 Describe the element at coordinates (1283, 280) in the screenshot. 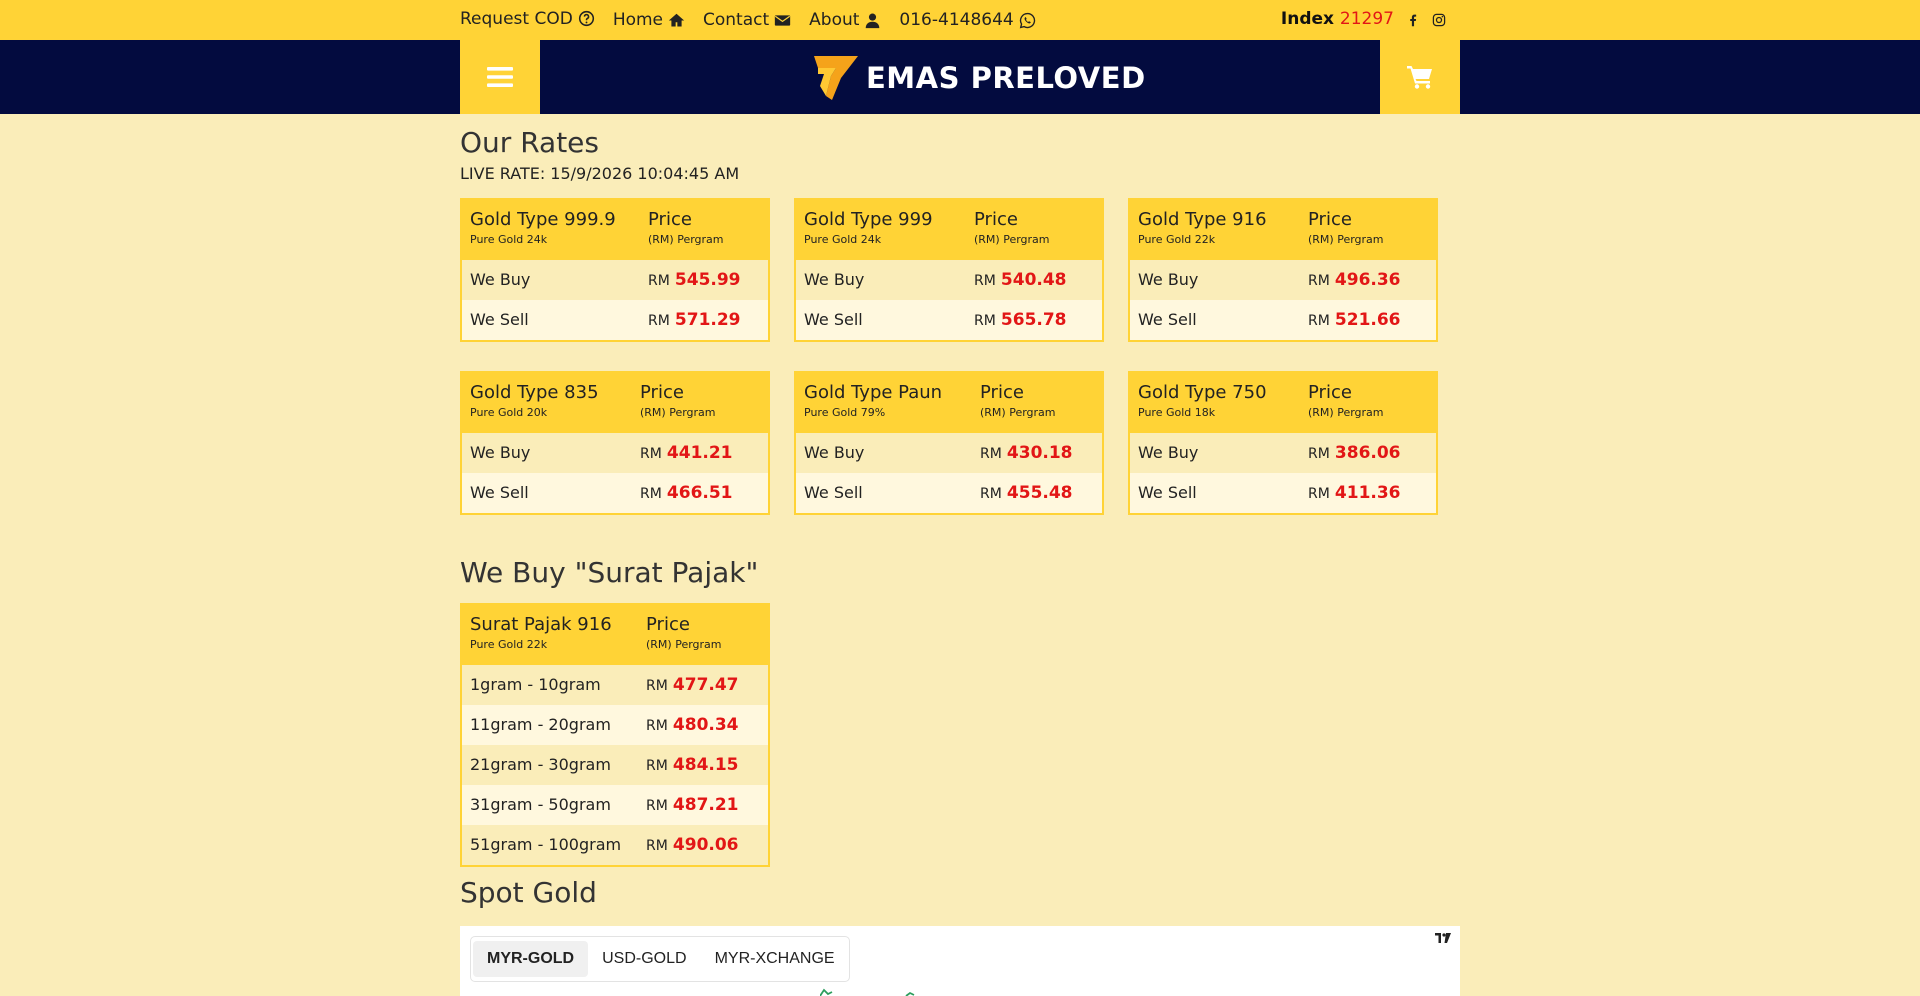

I see `buy-row: We Buy RM 496.36` at that location.